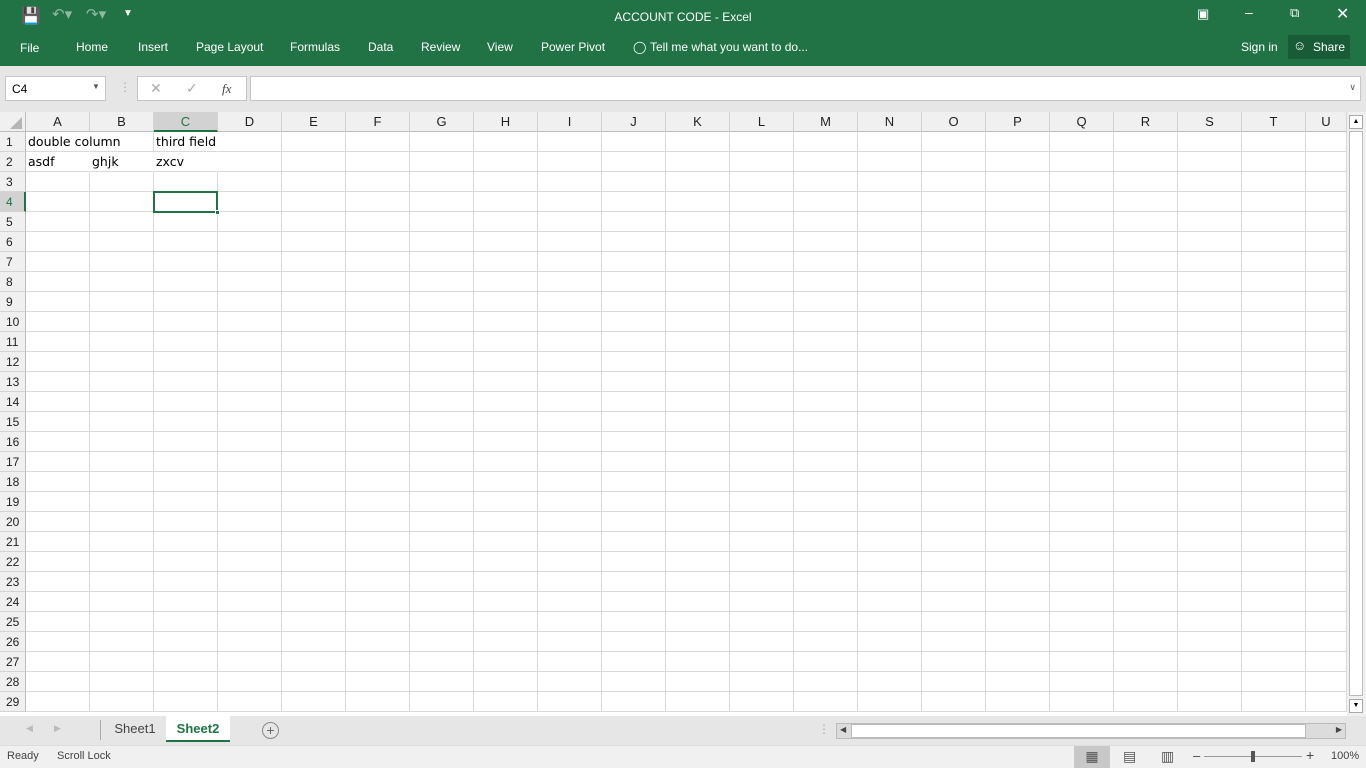  What do you see at coordinates (122, 382) in the screenshot?
I see `cell-B13` at bounding box center [122, 382].